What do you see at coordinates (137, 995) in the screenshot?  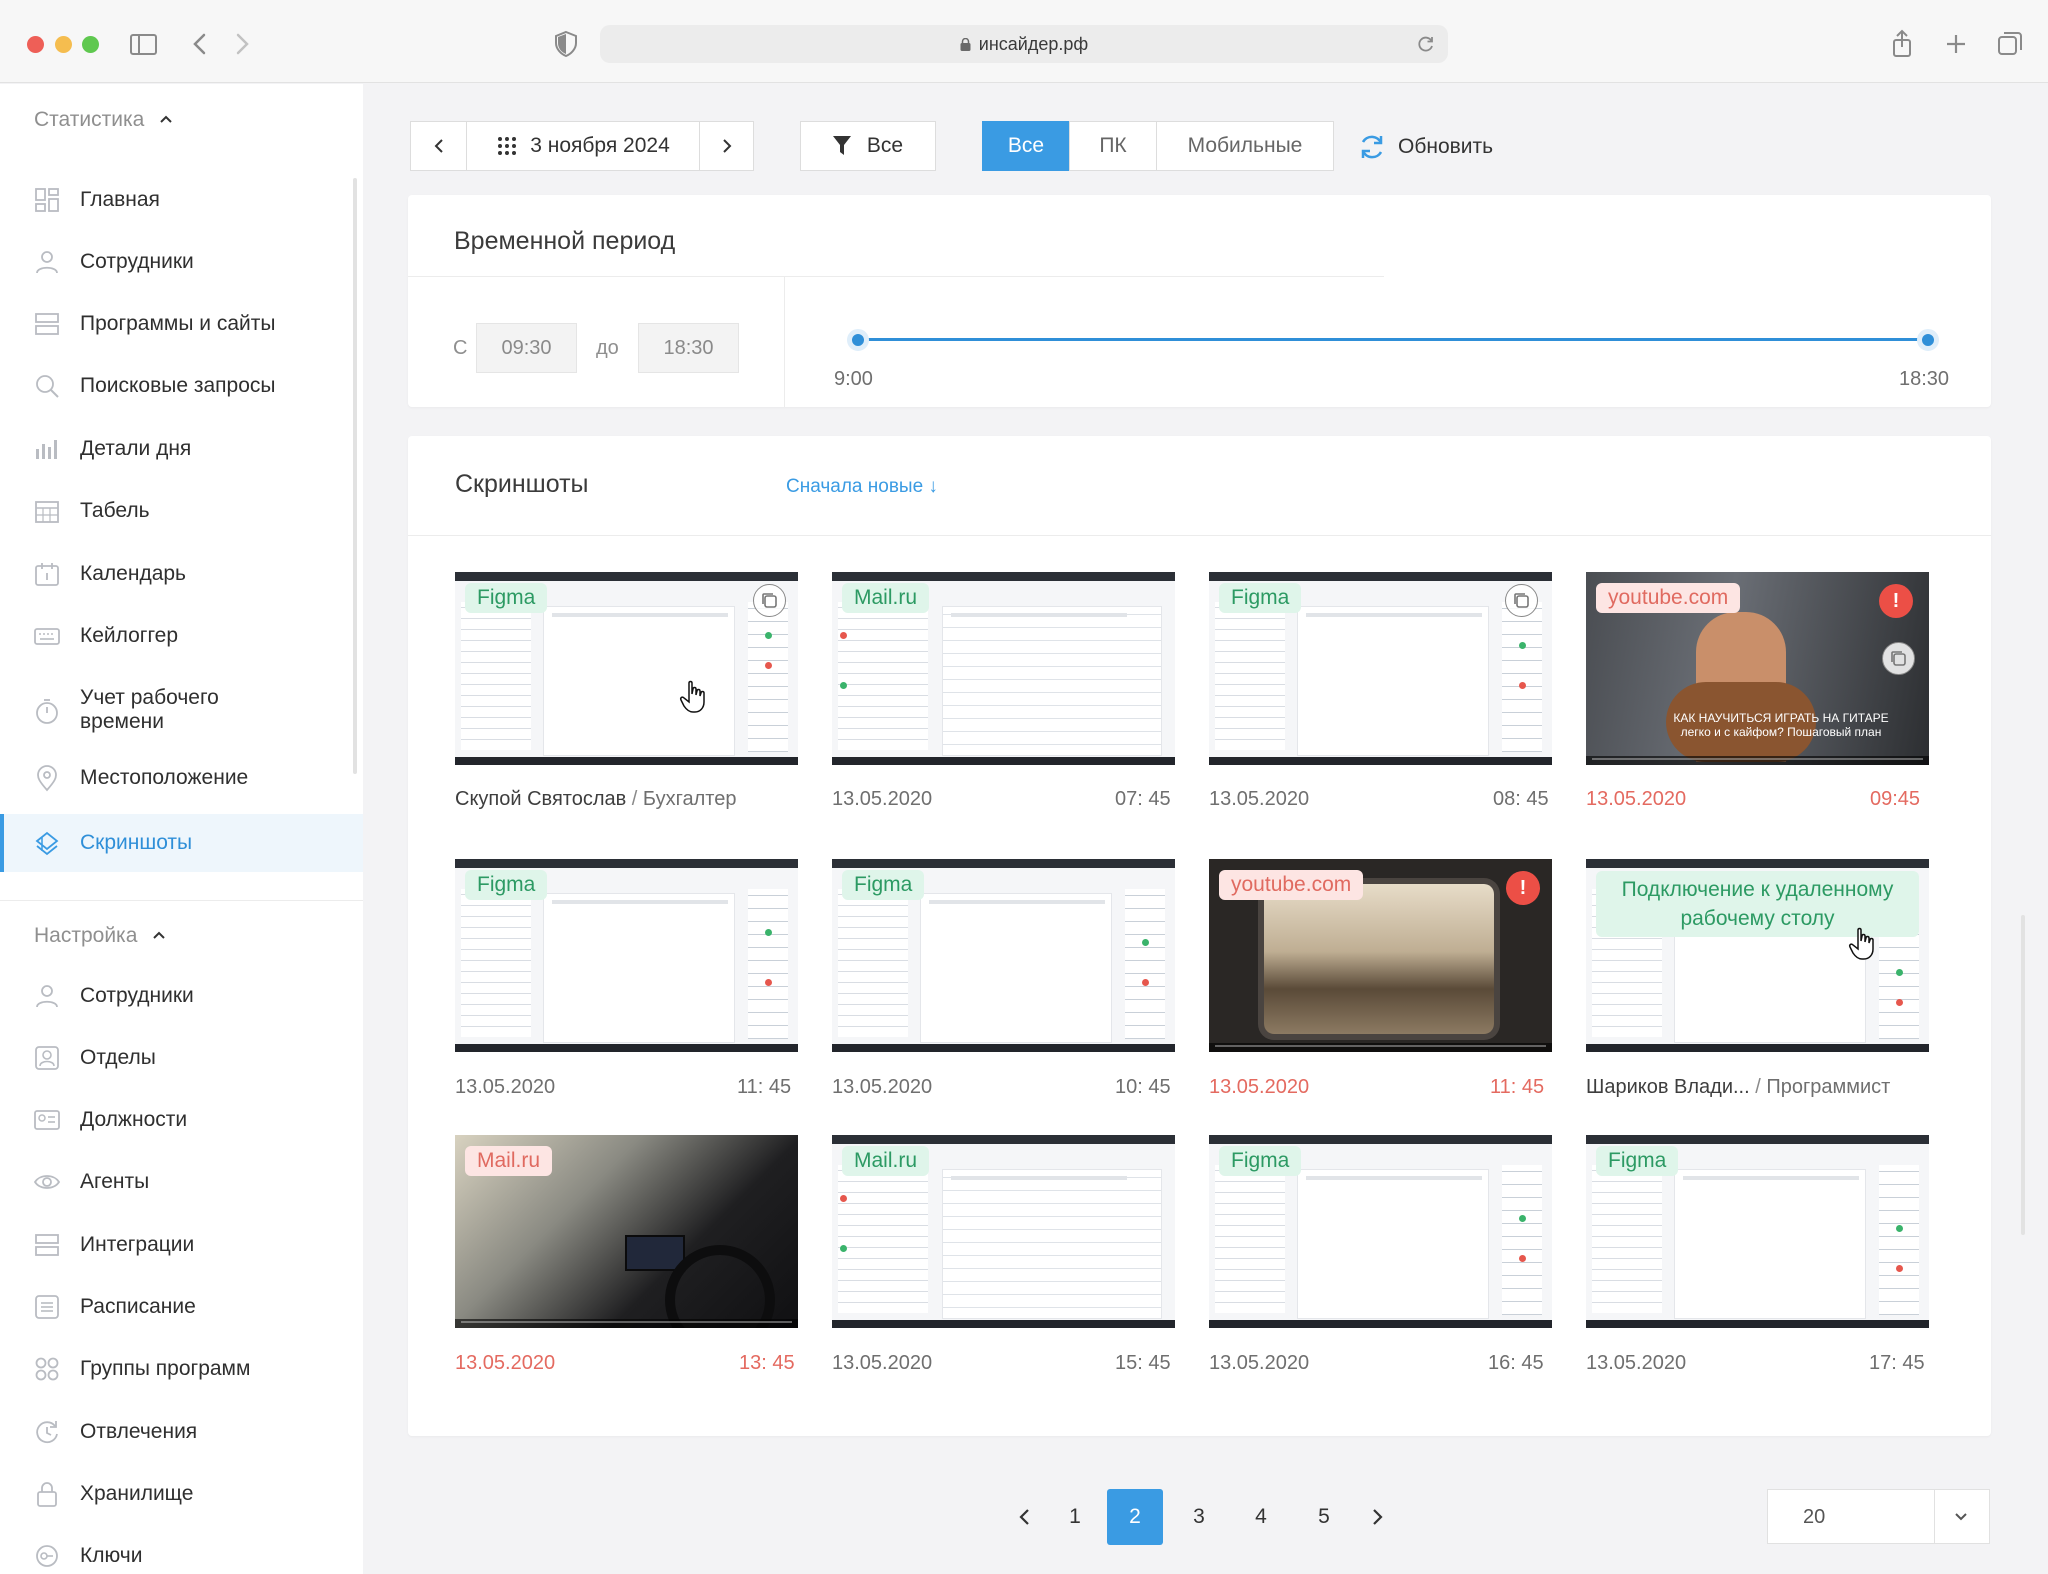 I see `sidebar-item-label: Сотрудники` at bounding box center [137, 995].